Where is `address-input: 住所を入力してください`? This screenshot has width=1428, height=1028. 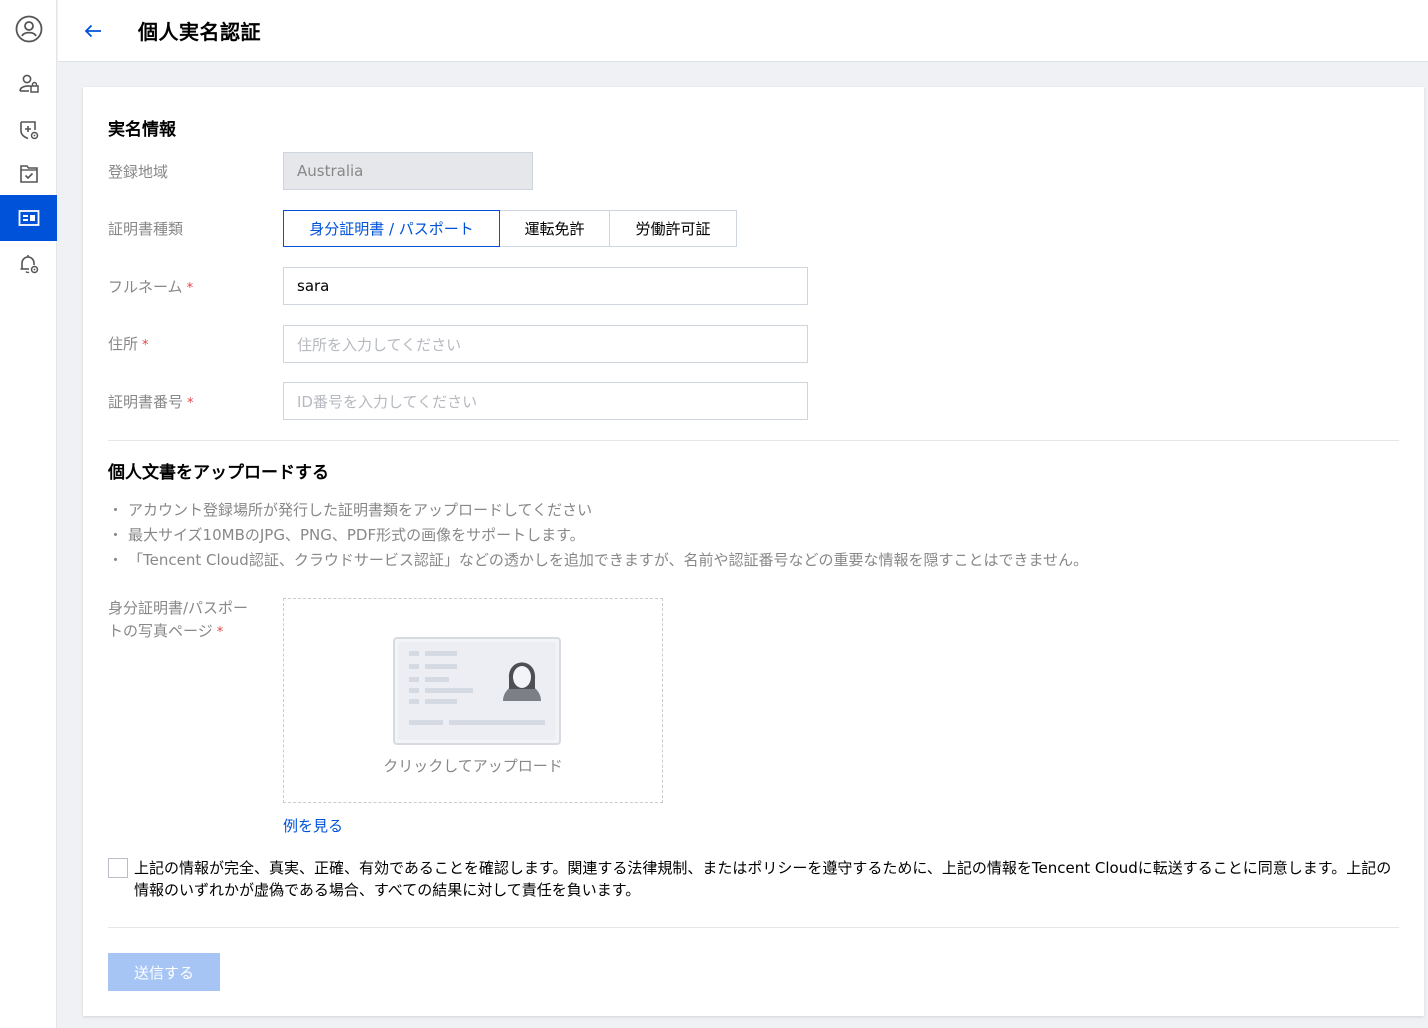
address-input: 住所を入力してください is located at coordinates (545, 344).